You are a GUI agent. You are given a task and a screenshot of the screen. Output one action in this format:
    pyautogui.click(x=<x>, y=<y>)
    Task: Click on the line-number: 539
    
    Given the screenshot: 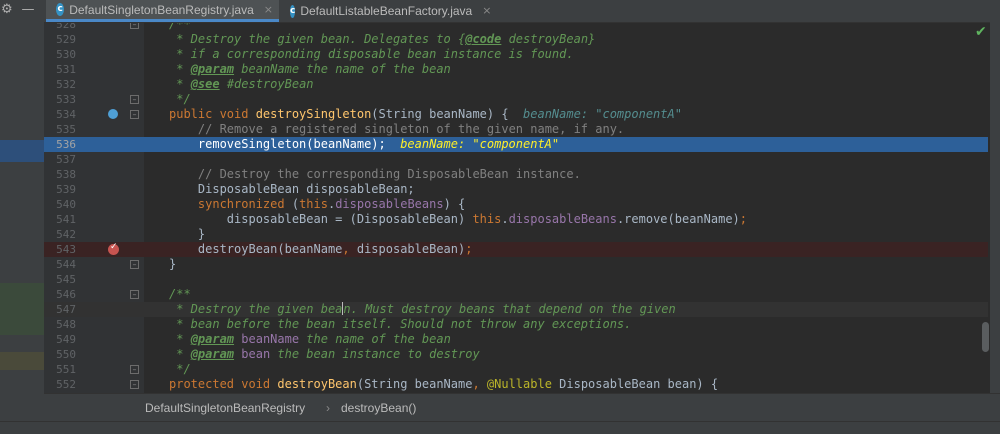 What is the action you would take?
    pyautogui.click(x=62, y=189)
    